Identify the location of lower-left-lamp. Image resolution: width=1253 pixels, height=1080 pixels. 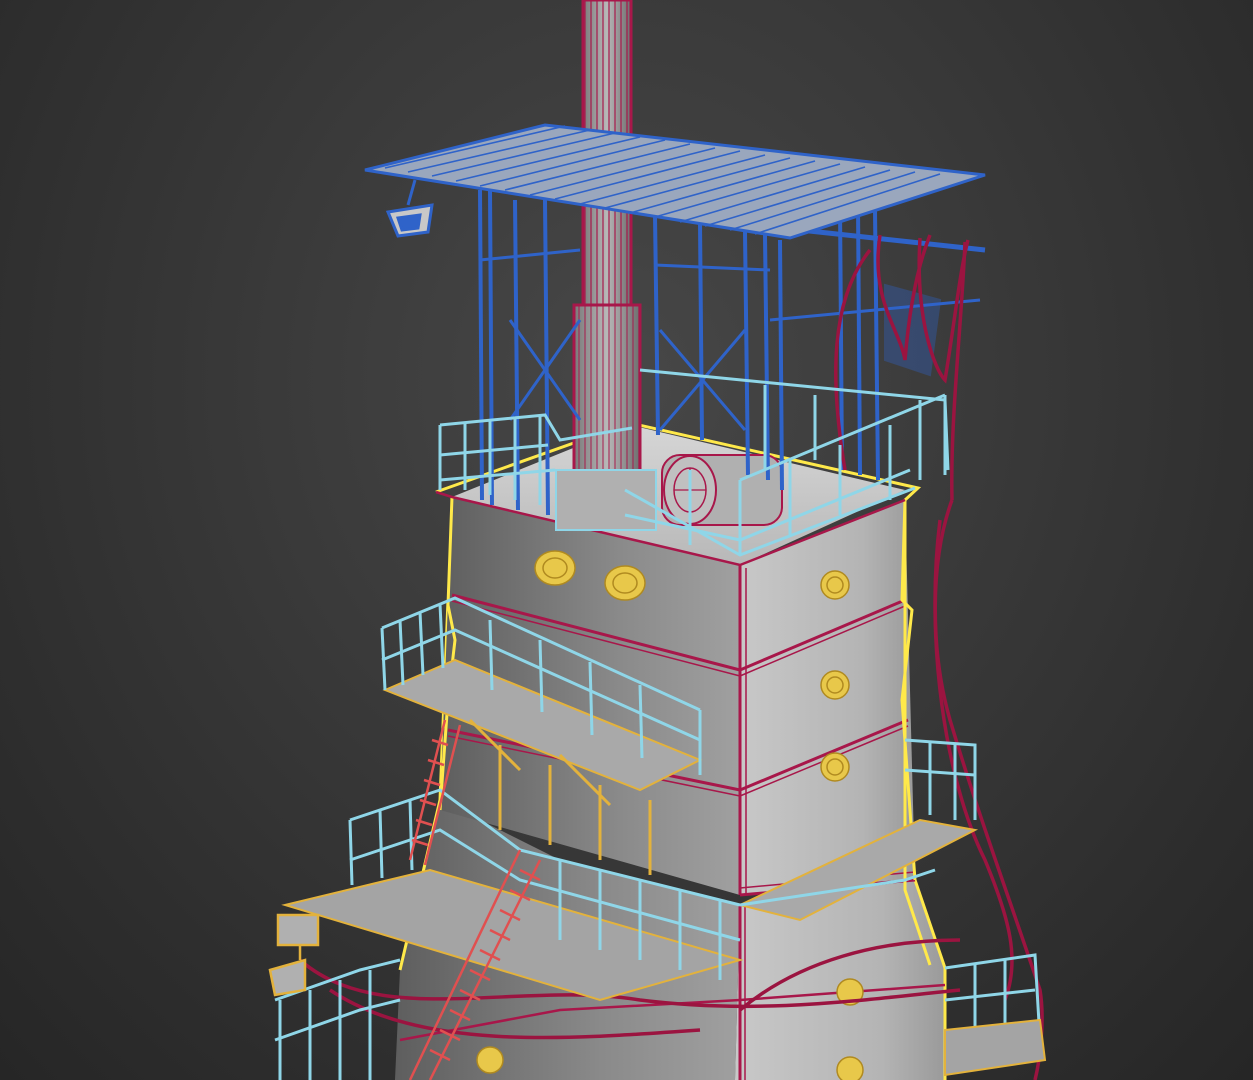
(294, 955).